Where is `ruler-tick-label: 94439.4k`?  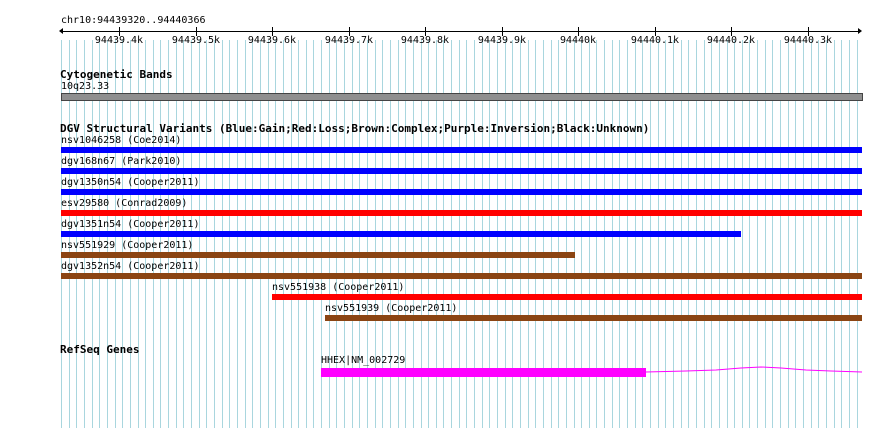
ruler-tick-label: 94439.4k is located at coordinates (119, 40).